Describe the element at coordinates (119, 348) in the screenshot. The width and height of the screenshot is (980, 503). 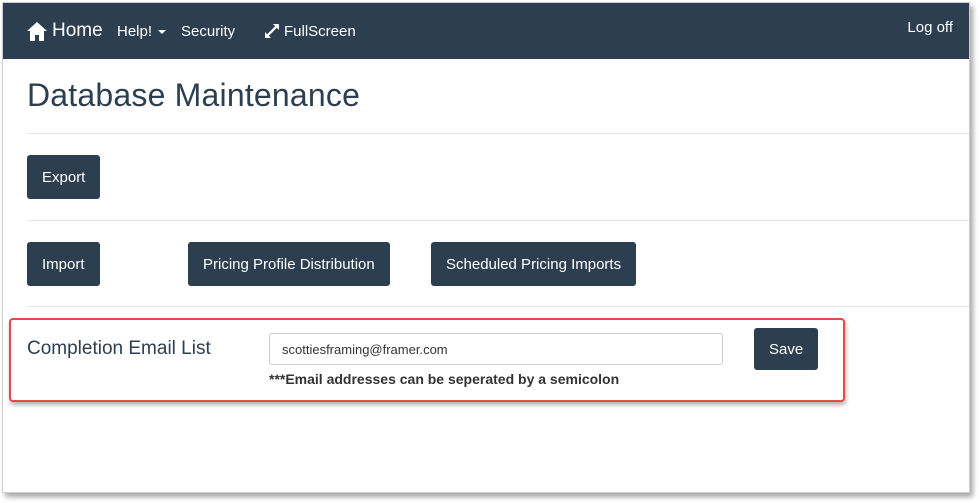
I see `completion-email-label: Completion Email List` at that location.